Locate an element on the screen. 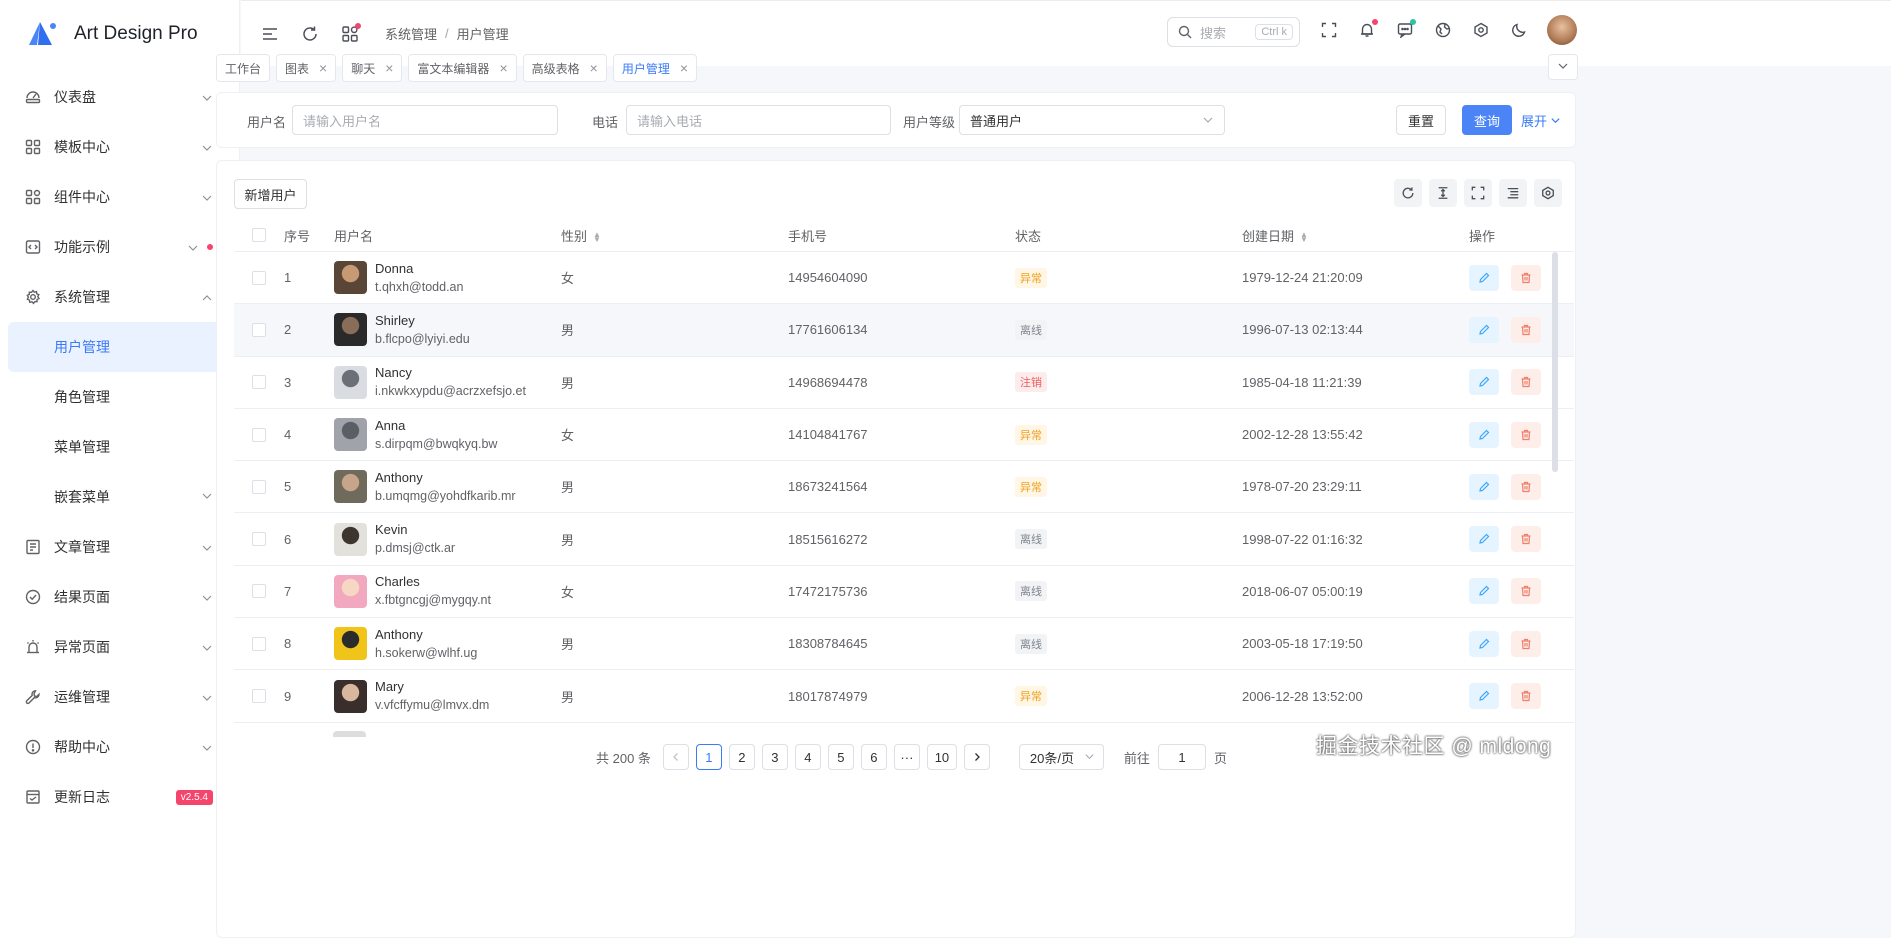 This screenshot has width=1891, height=938. reset-button: 重置 is located at coordinates (1421, 120).